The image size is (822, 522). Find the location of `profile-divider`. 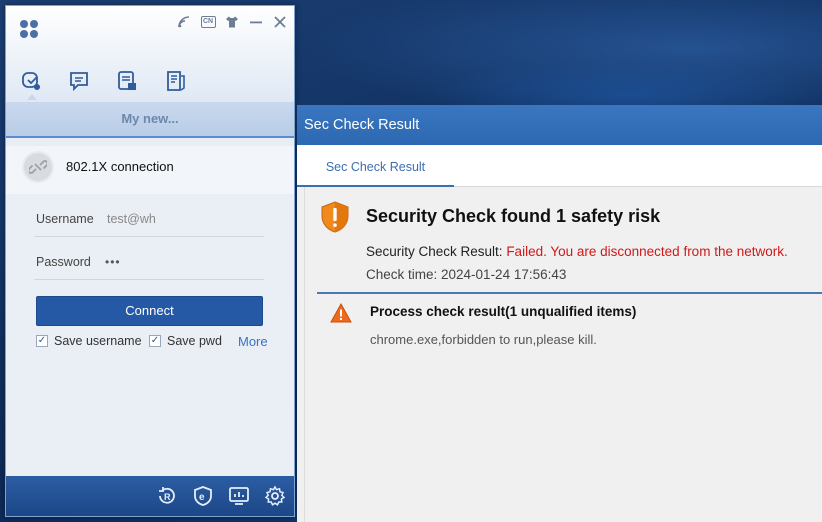

profile-divider is located at coordinates (150, 137).